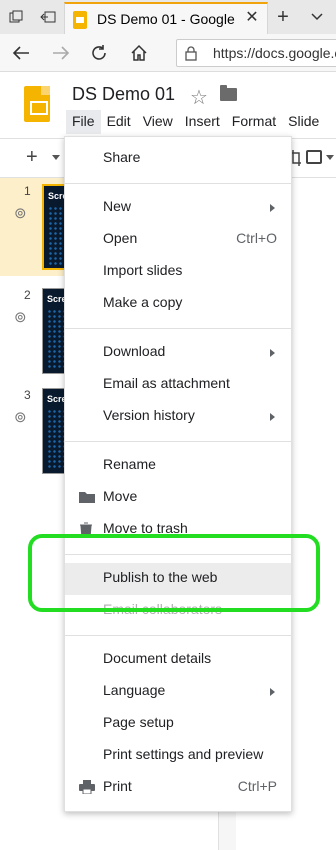 The width and height of the screenshot is (336, 850). I want to click on forward-icon, so click(61, 53).